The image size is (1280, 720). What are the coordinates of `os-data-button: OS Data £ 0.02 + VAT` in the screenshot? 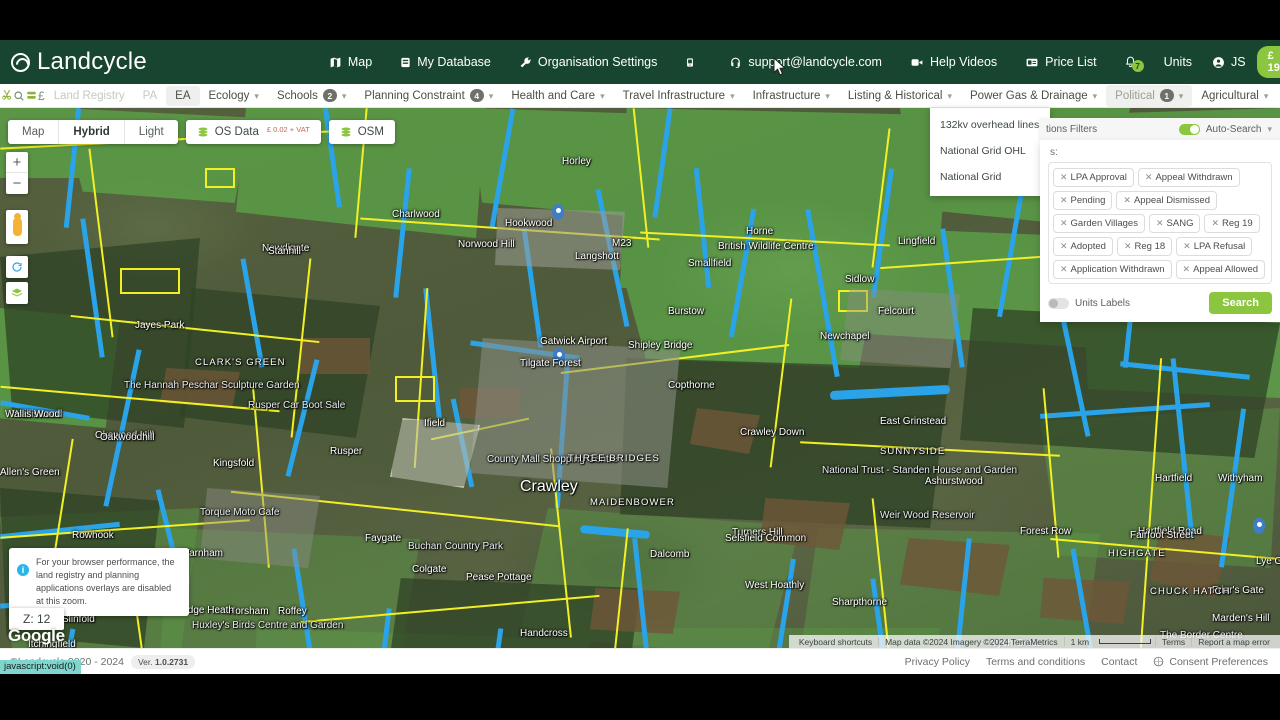 It's located at (253, 132).